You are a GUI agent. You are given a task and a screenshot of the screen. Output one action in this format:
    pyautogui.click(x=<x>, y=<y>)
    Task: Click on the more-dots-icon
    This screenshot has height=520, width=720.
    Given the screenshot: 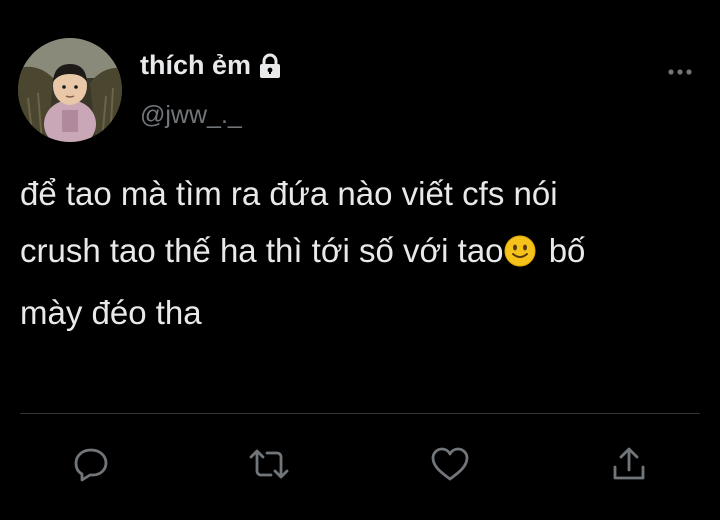 What is the action you would take?
    pyautogui.click(x=680, y=72)
    